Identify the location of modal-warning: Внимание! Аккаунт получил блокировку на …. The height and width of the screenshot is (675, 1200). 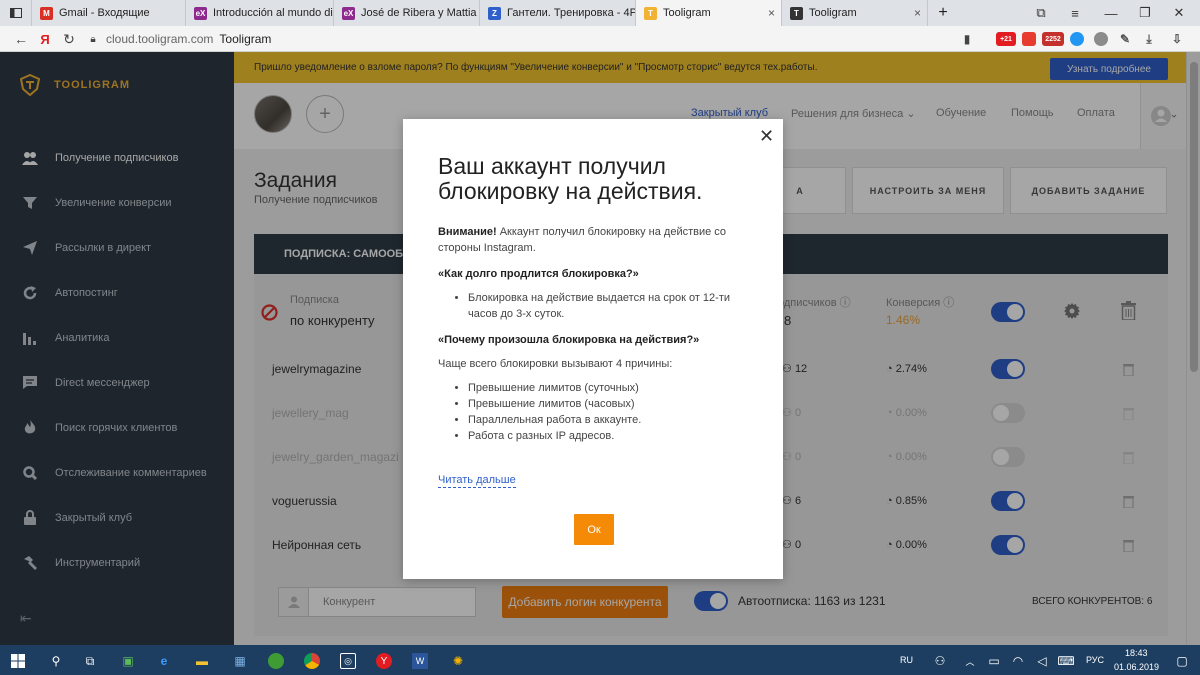
(593, 240).